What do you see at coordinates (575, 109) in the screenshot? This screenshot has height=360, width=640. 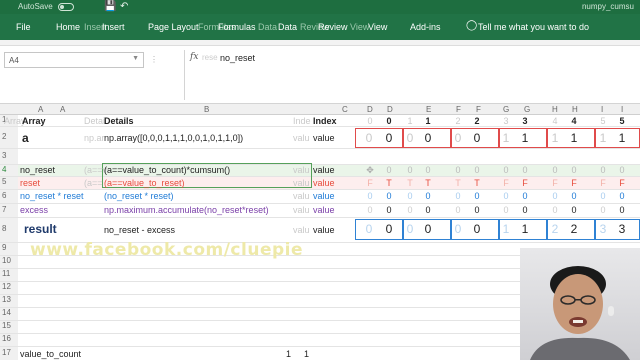 I see `column-header-h: H` at bounding box center [575, 109].